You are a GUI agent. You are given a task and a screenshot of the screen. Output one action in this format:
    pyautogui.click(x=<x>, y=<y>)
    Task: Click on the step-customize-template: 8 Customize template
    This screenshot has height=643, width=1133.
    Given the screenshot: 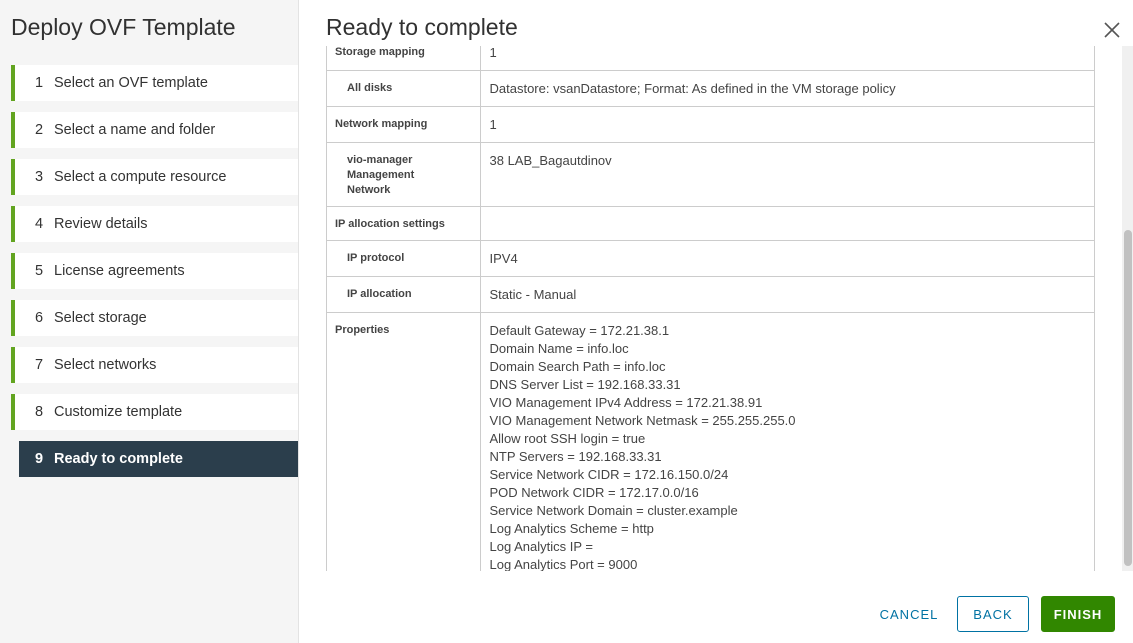 What is the action you would take?
    pyautogui.click(x=154, y=412)
    